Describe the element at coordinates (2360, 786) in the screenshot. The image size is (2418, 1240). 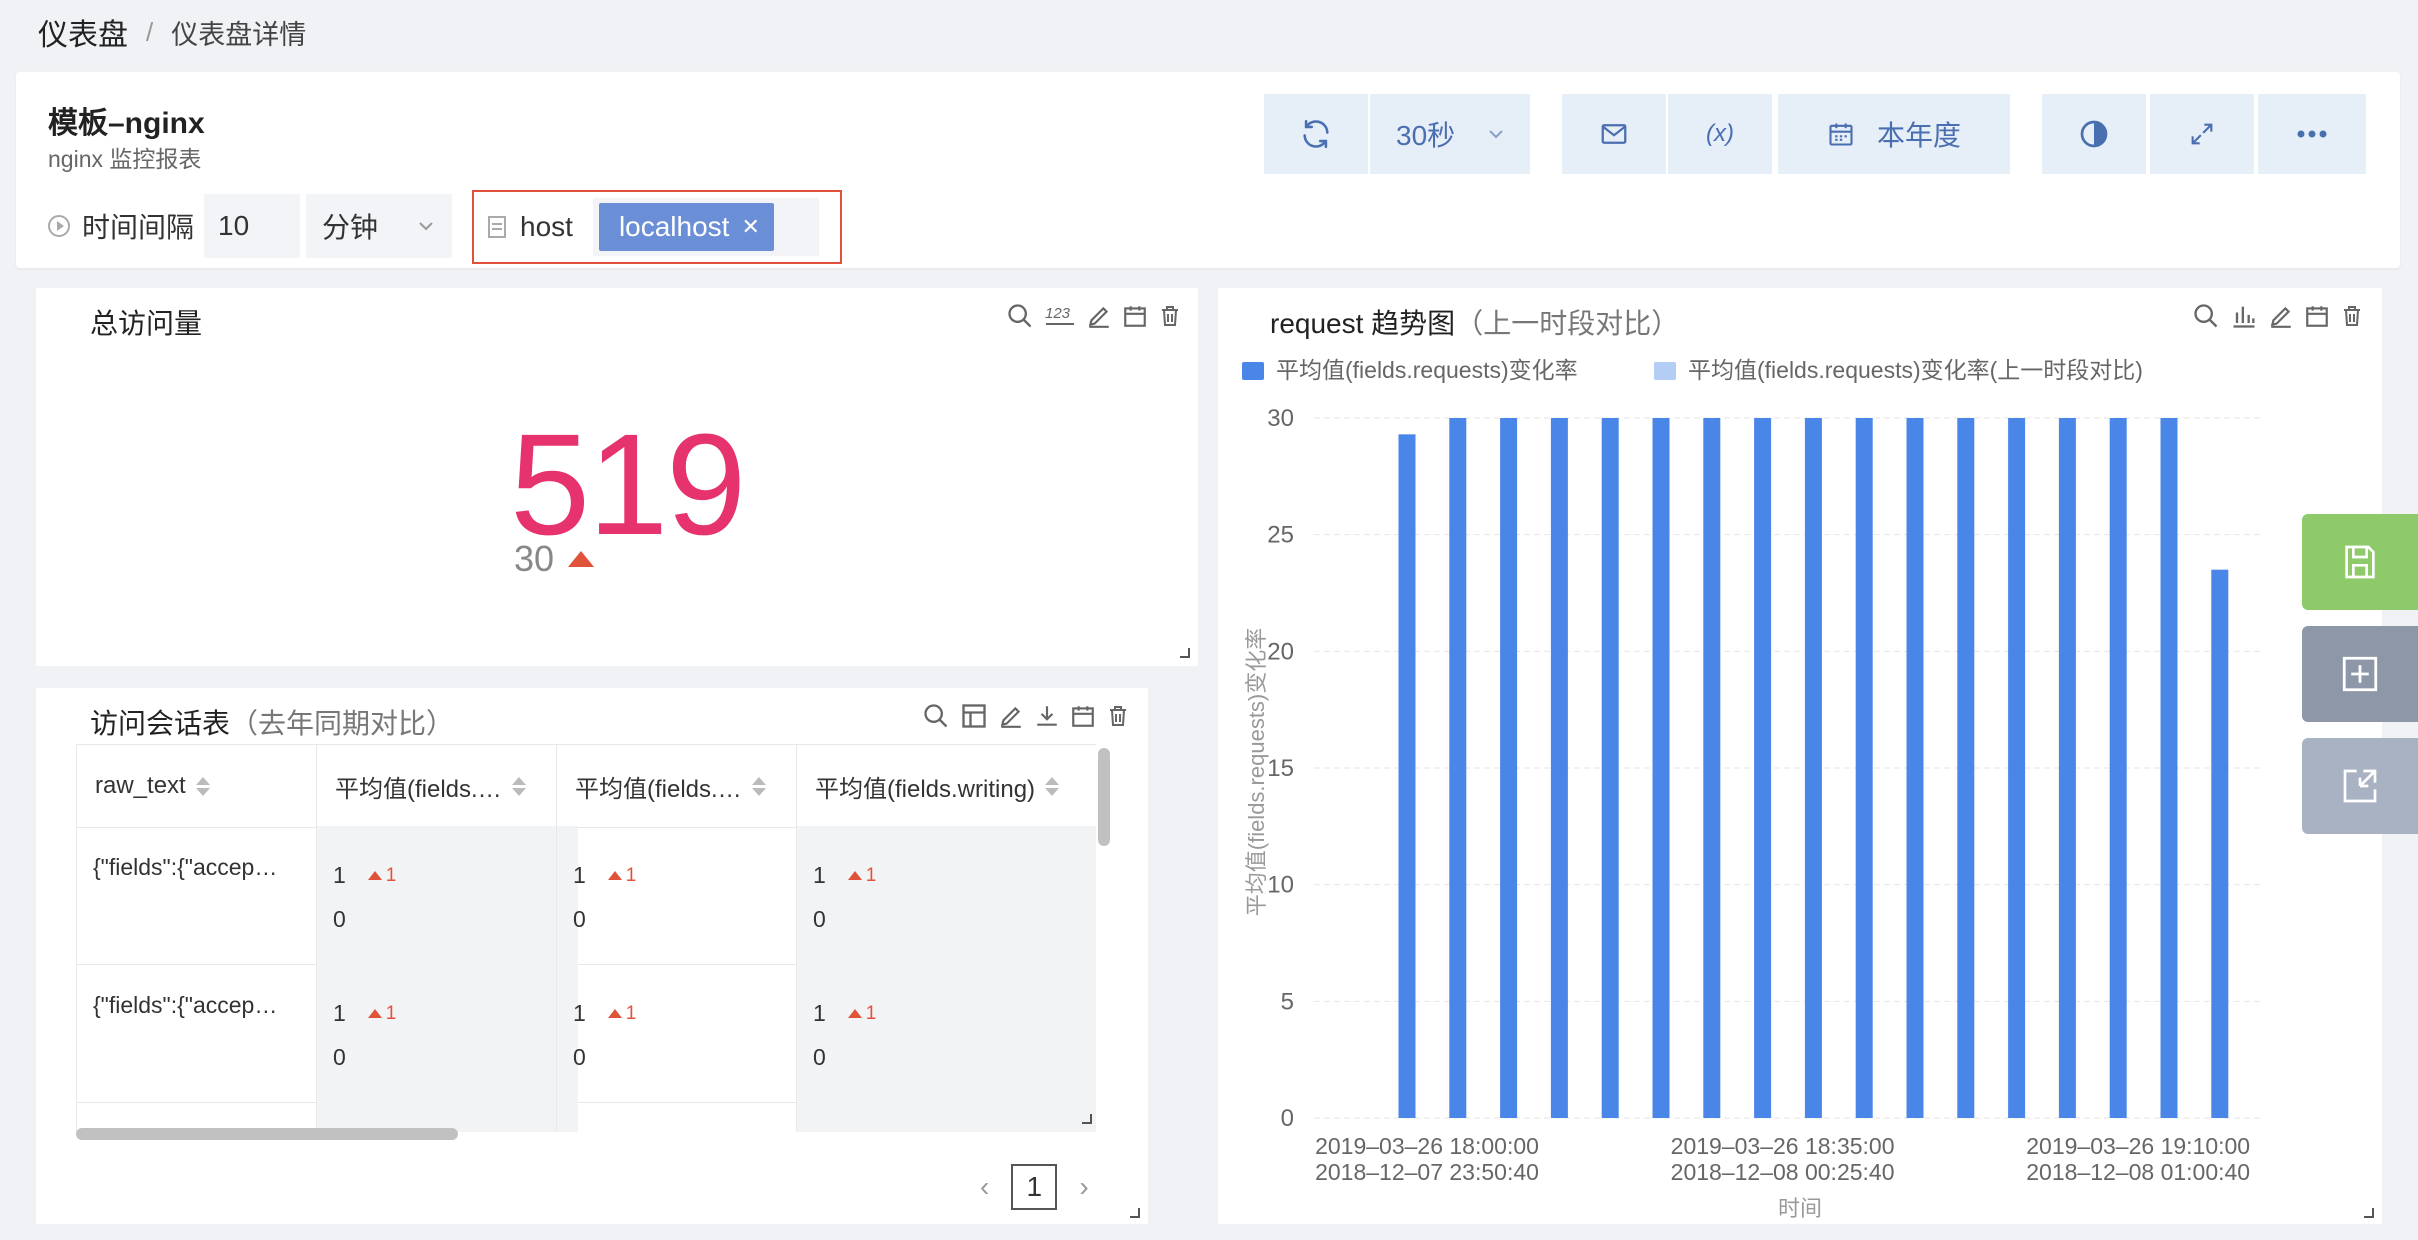
I see `exit-edit-button` at that location.